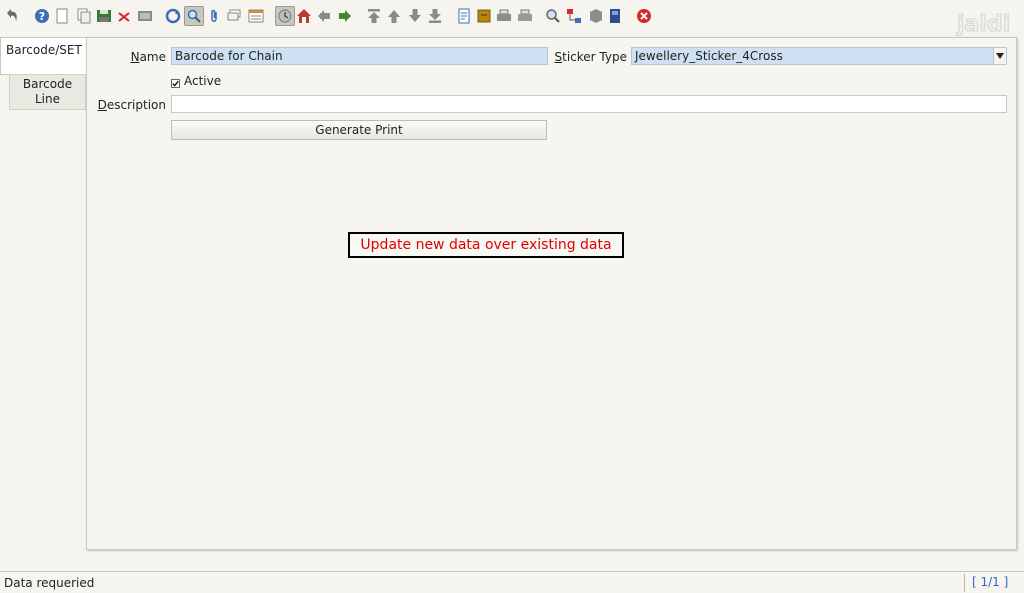 The image size is (1024, 593). I want to click on status-message: Data requeried, so click(49, 583).